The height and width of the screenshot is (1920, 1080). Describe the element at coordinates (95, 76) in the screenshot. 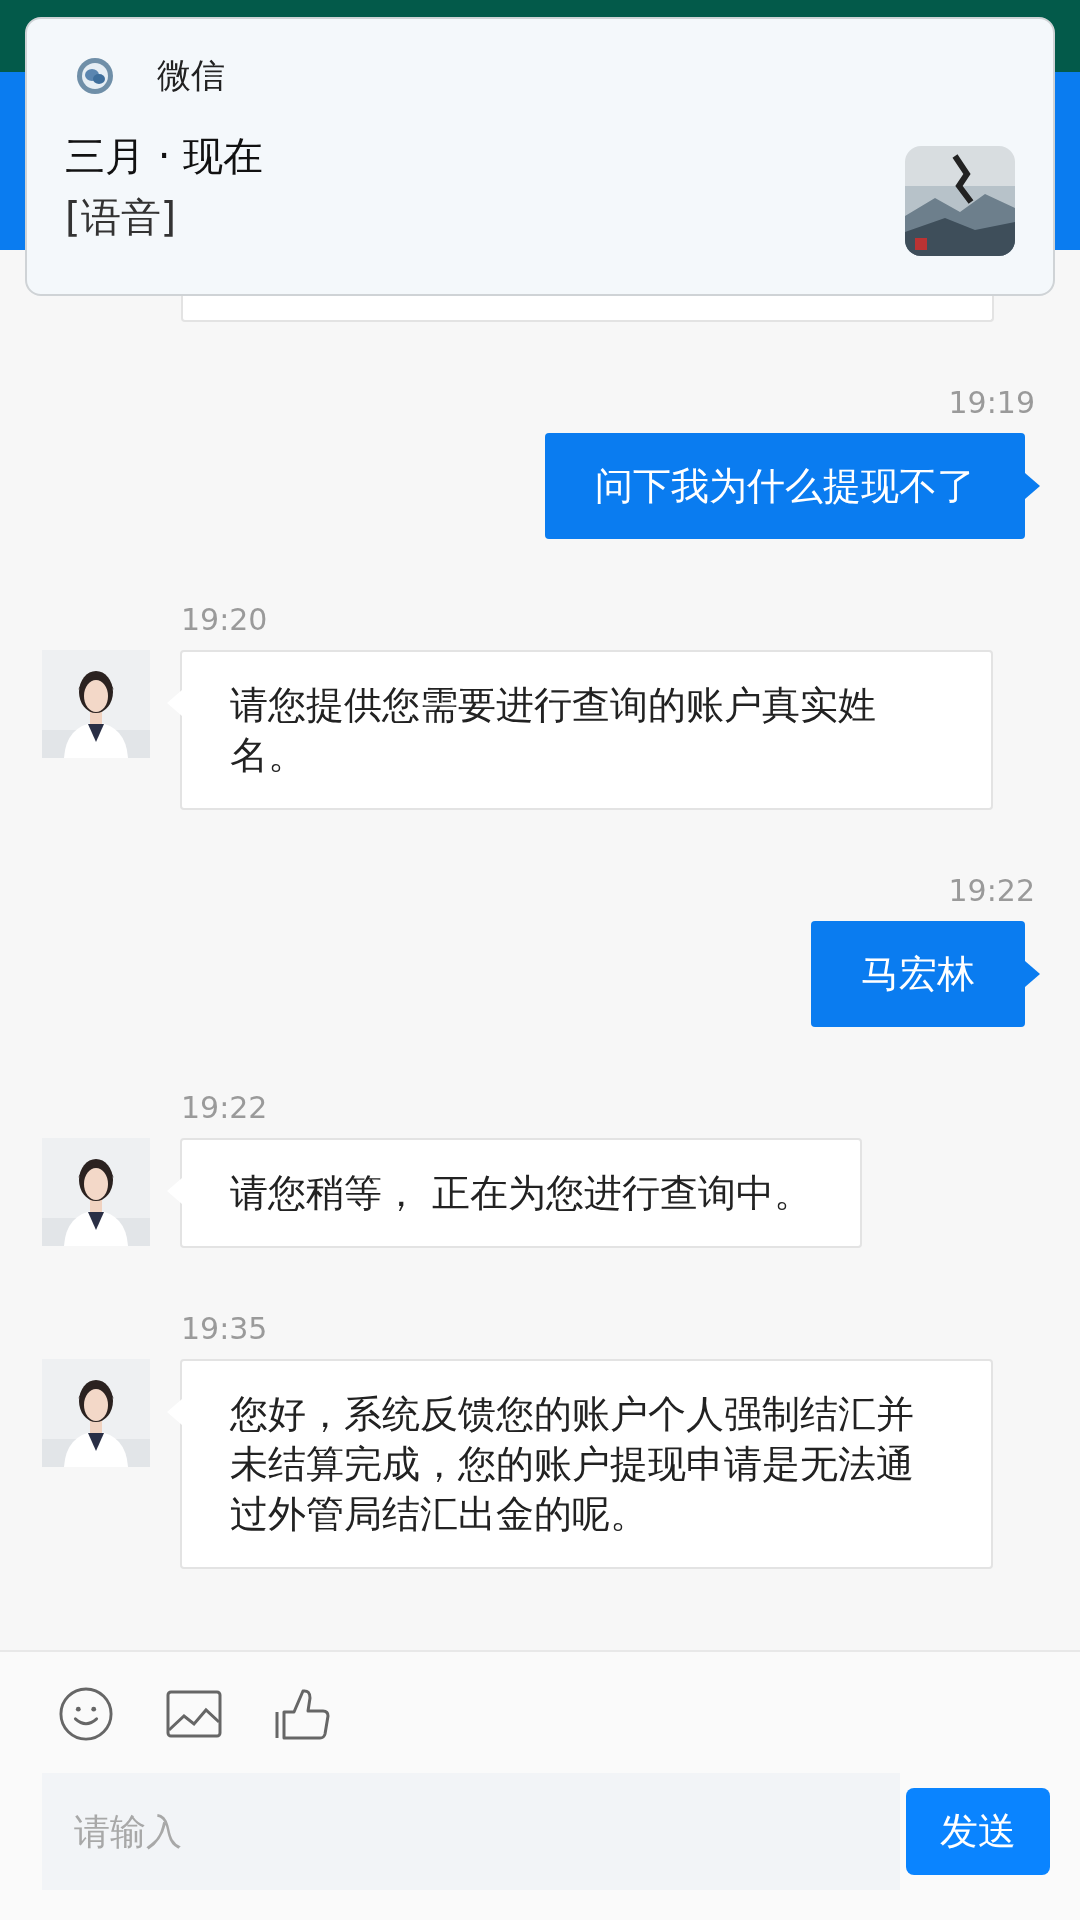

I see `chat-bubbles-icon` at that location.